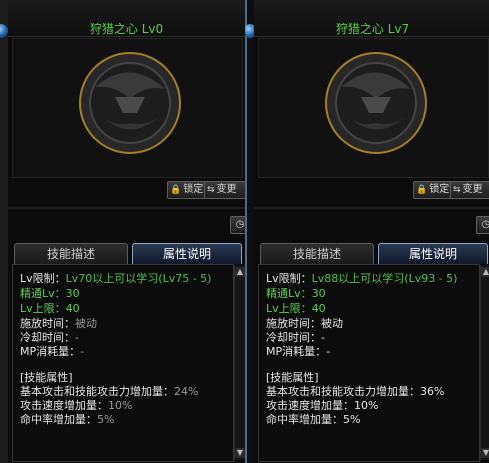  What do you see at coordinates (372, 29) in the screenshot?
I see `skill-title: 狩猎之心 Lv7` at bounding box center [372, 29].